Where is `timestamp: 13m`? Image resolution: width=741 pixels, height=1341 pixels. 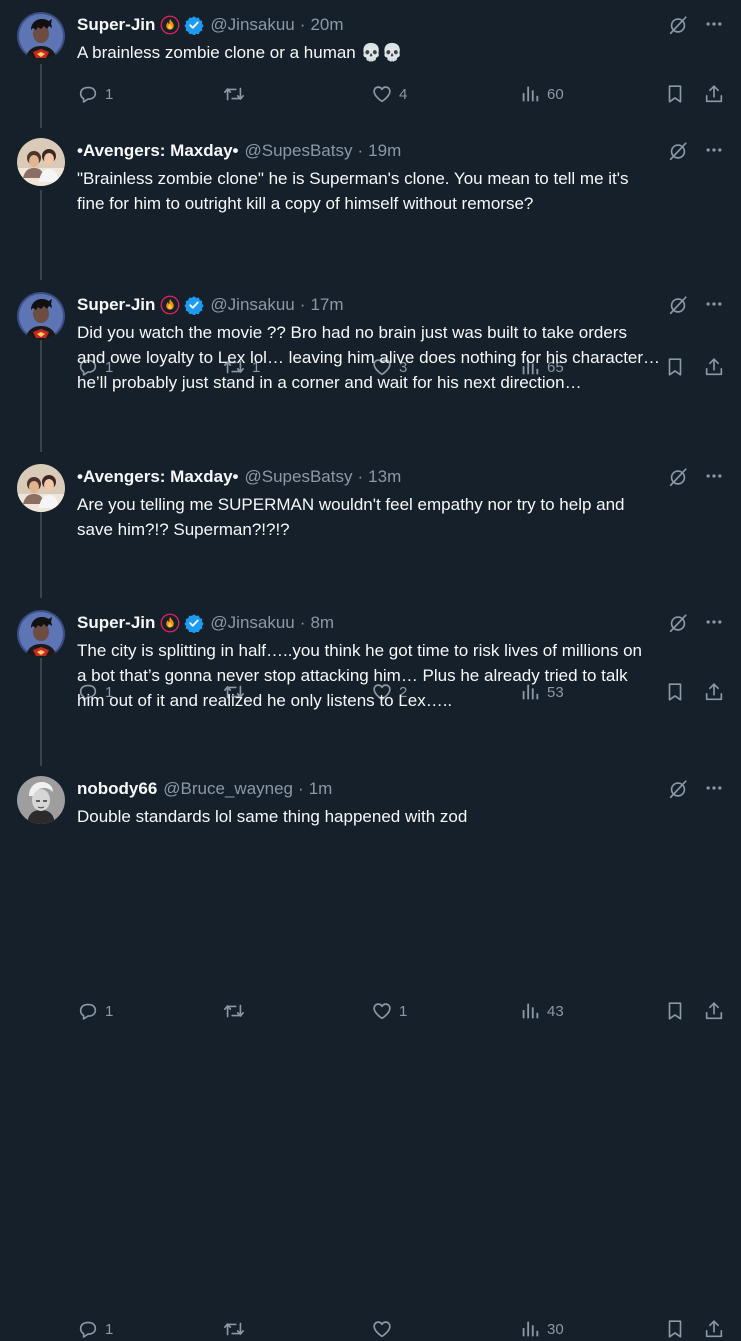
timestamp: 13m is located at coordinates (384, 477).